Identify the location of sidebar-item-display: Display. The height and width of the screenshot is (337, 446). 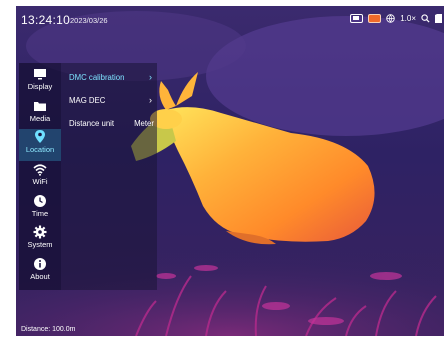
(40, 82).